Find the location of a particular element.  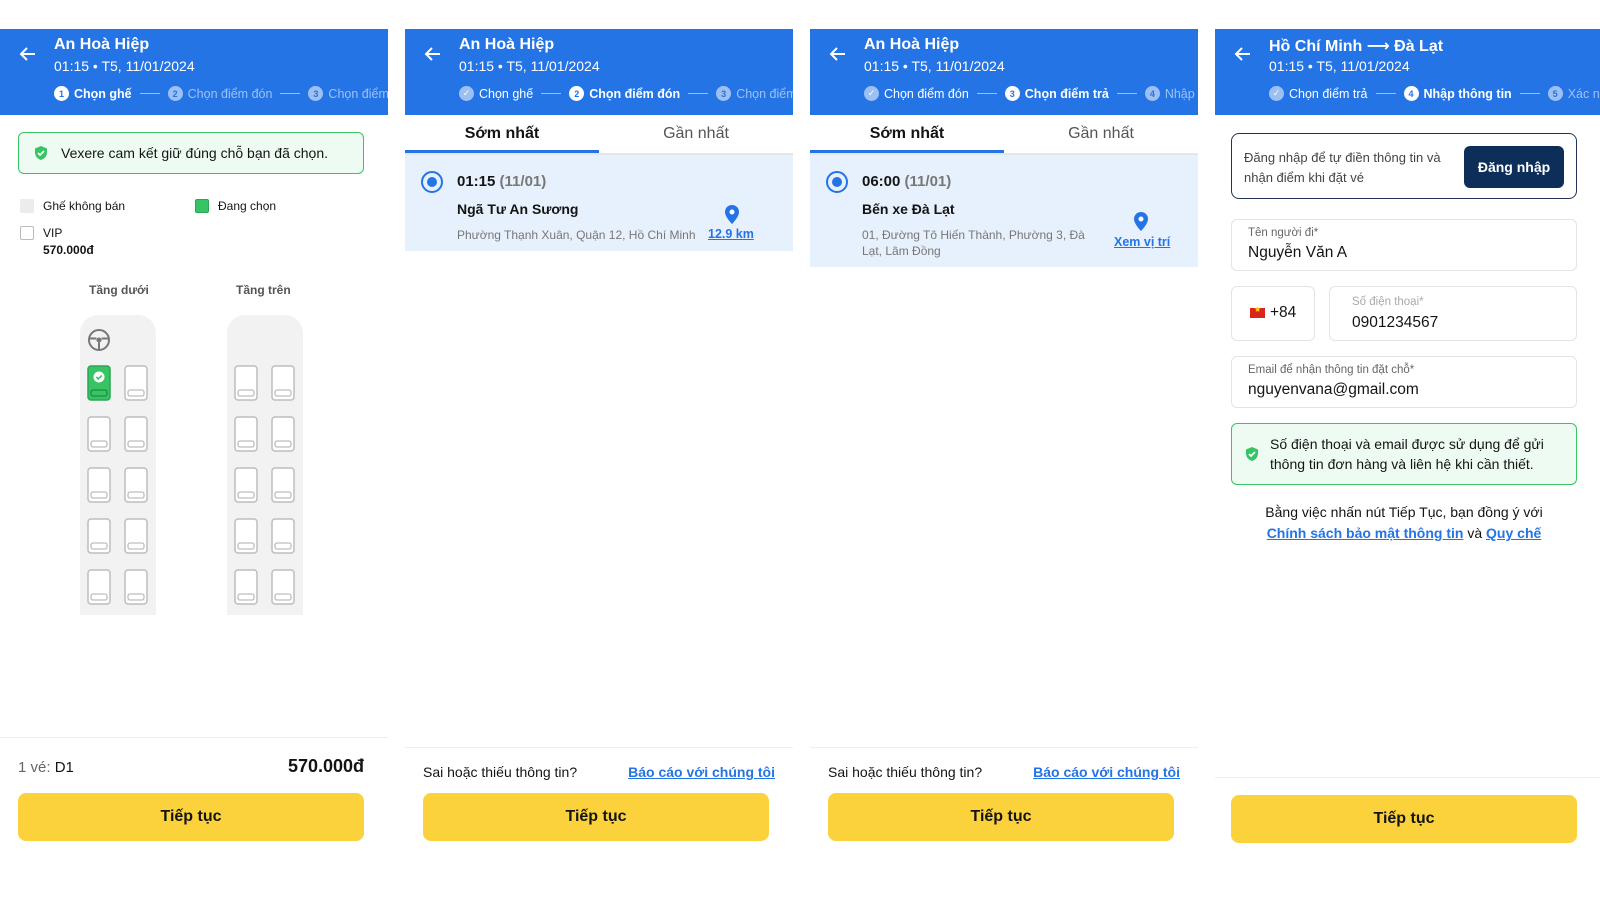

login-button: Đăng nhập is located at coordinates (1514, 167).